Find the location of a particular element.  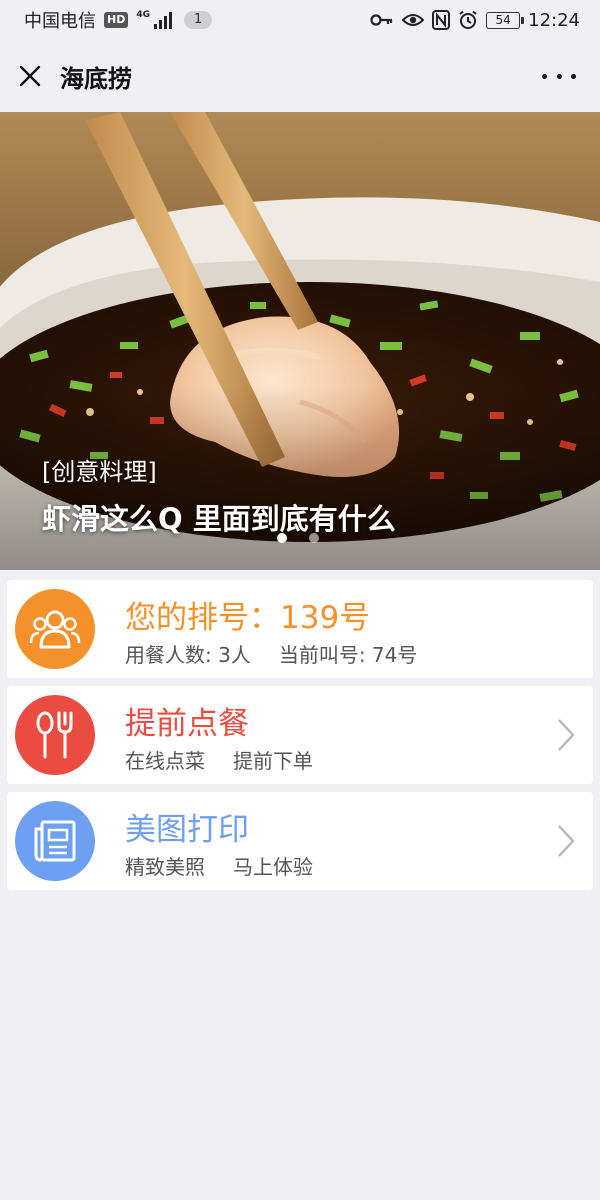

more-dots-icon is located at coordinates (544, 76).